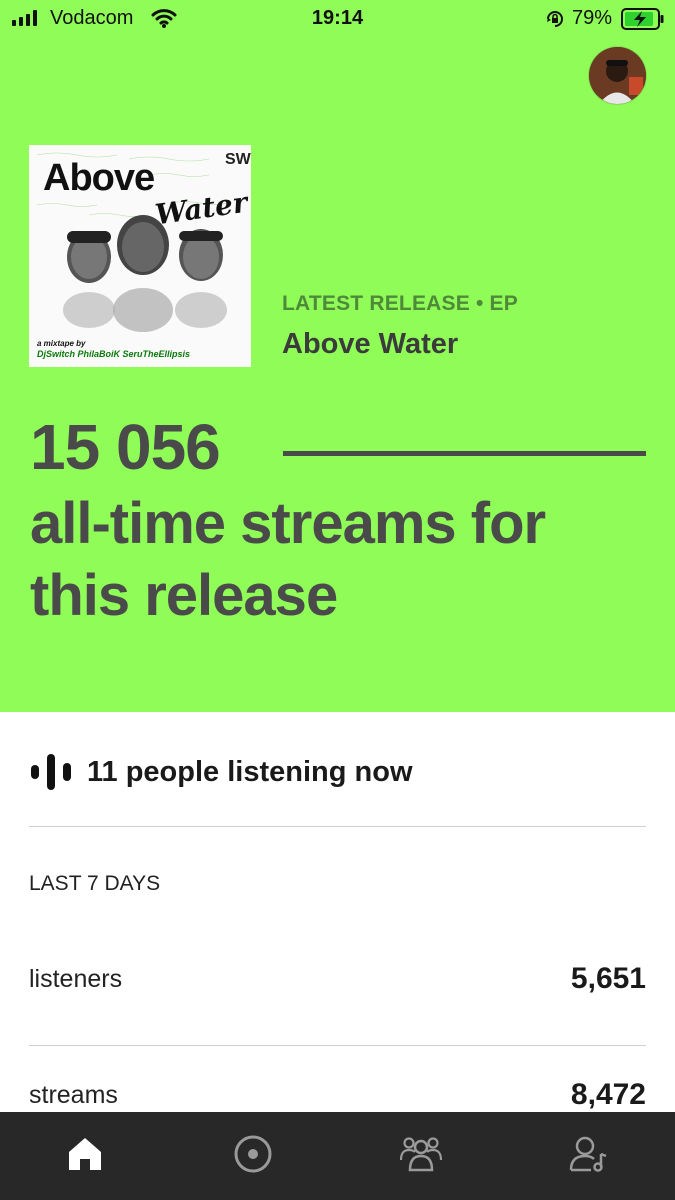  Describe the element at coordinates (238, 159) in the screenshot. I see `cover-logo: SW` at that location.